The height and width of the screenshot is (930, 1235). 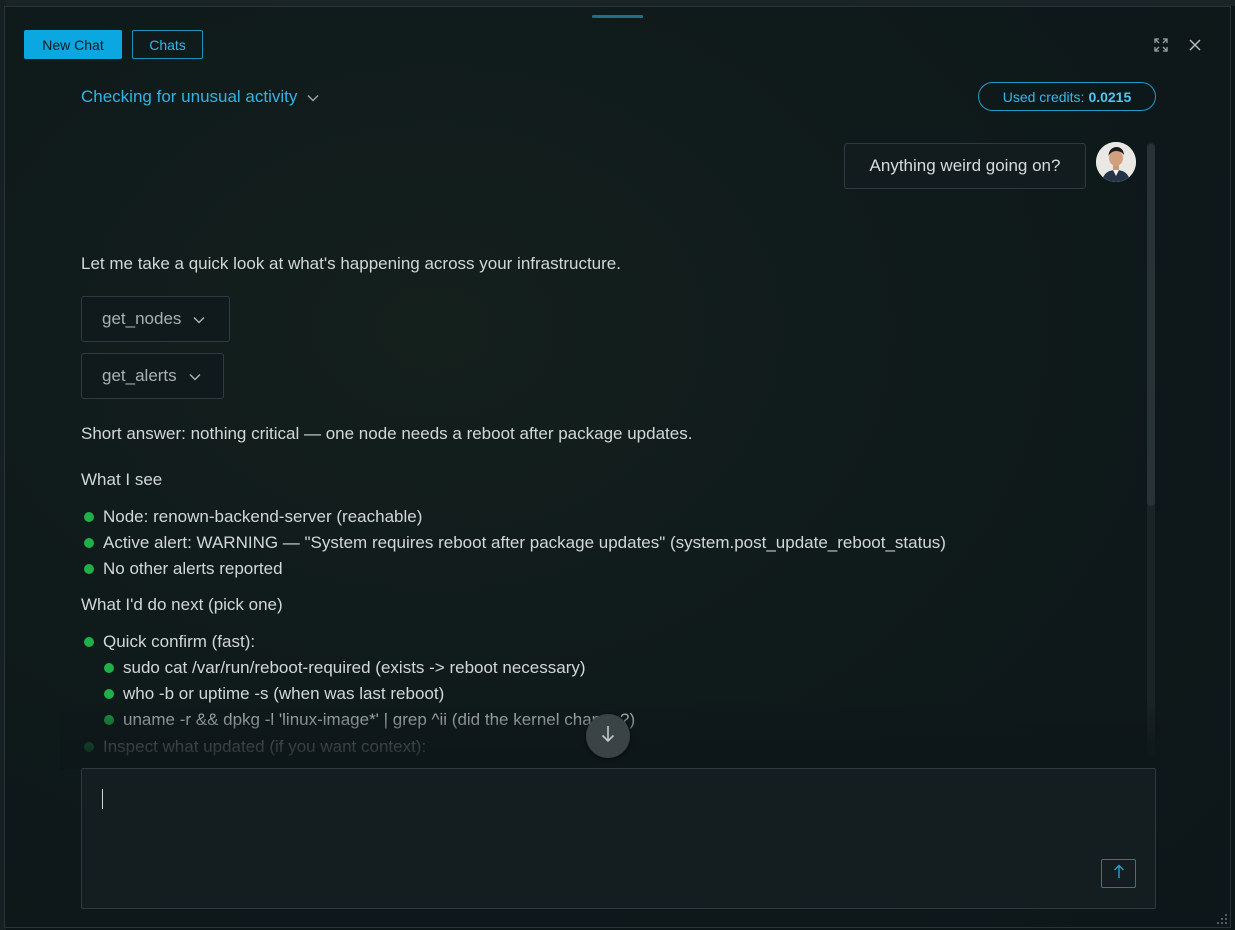 What do you see at coordinates (179, 641) in the screenshot?
I see `list-item-text: Quick confirm (fast):` at bounding box center [179, 641].